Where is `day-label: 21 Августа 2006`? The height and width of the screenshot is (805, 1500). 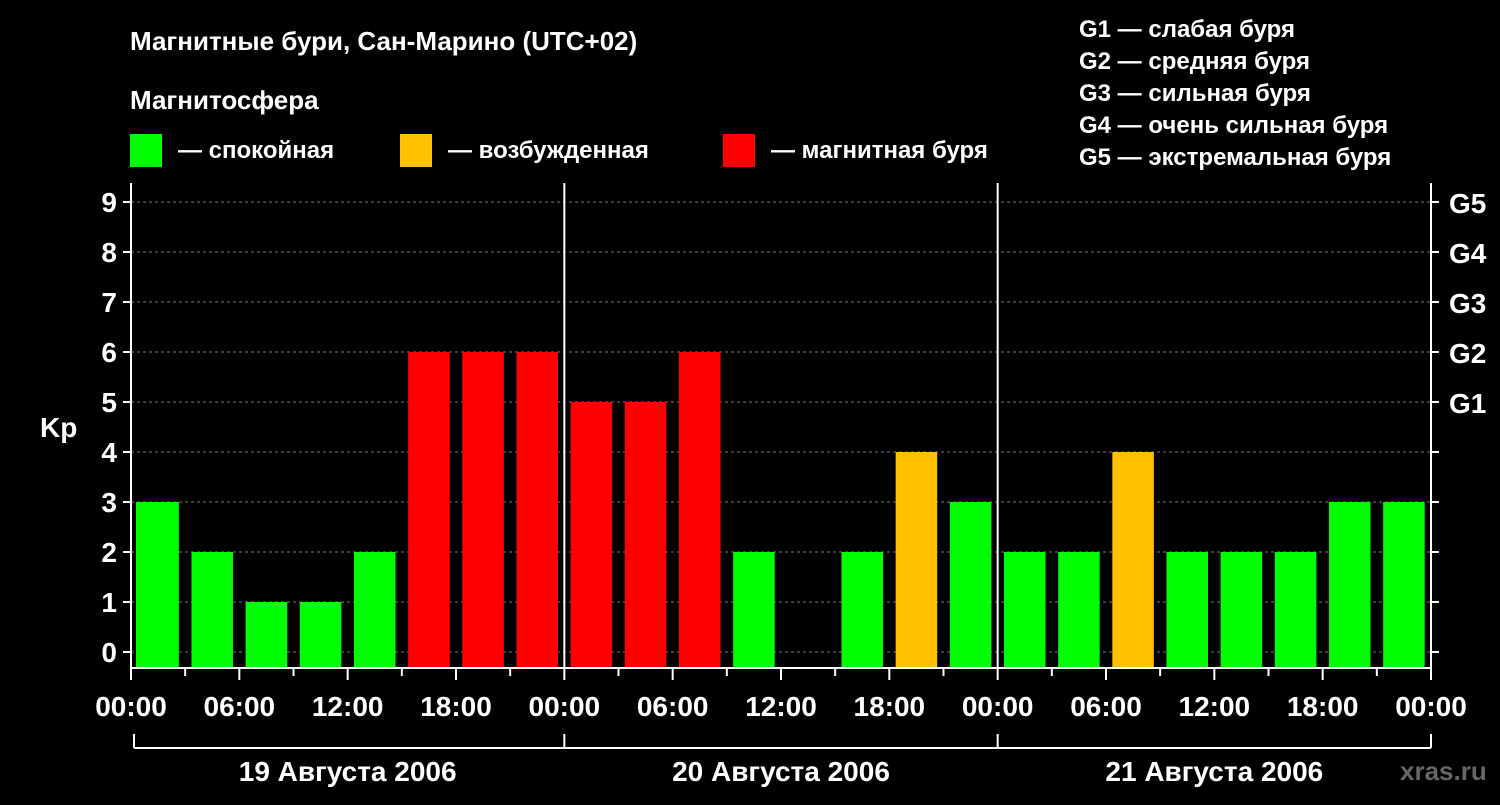 day-label: 21 Августа 2006 is located at coordinates (1214, 771).